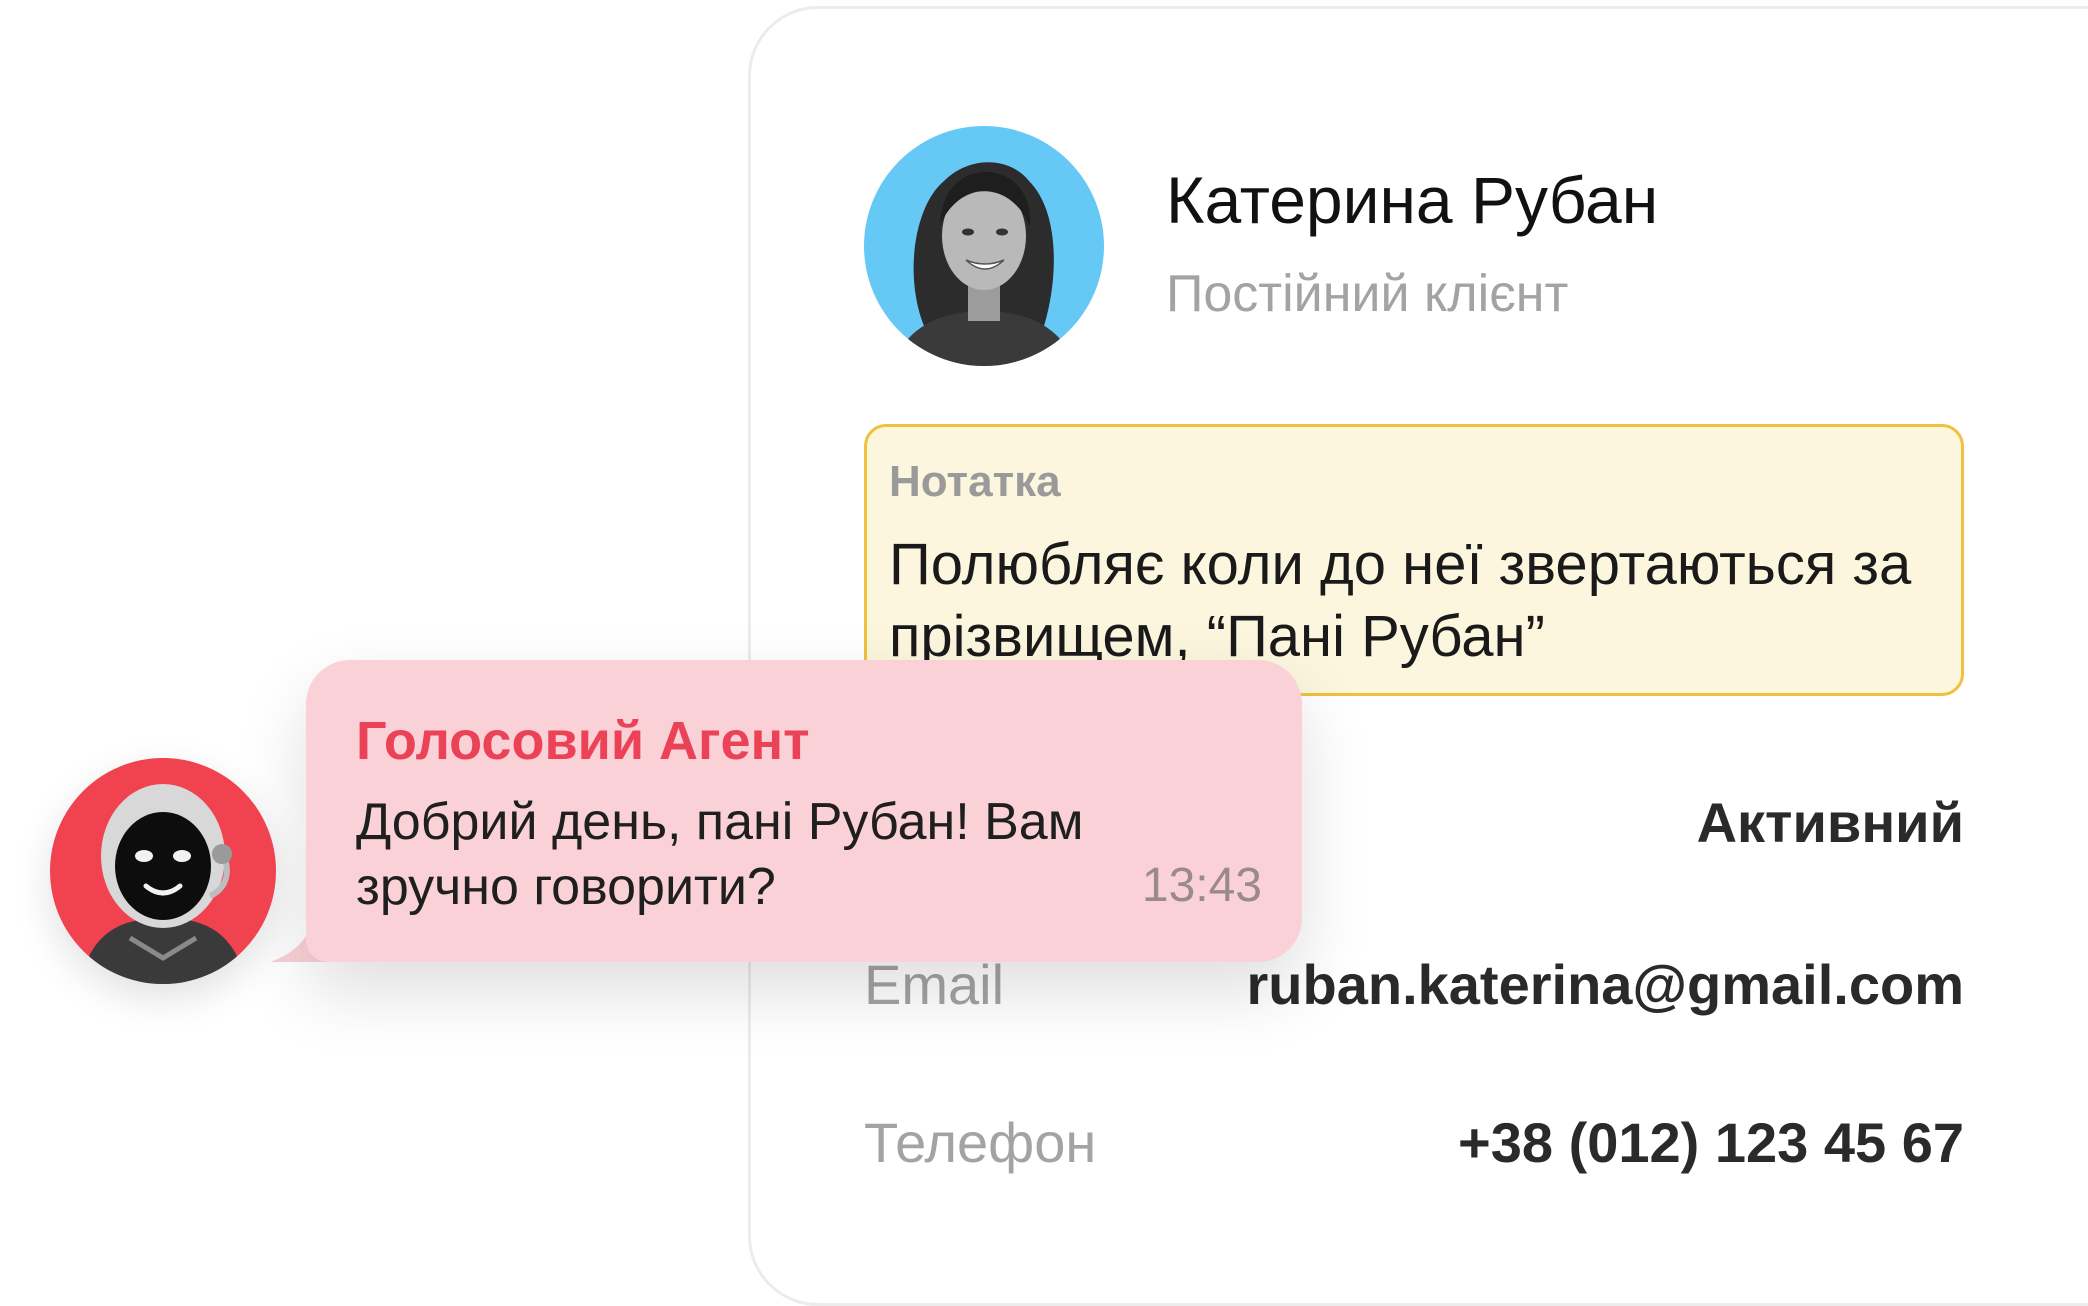 The image size is (2088, 1306). I want to click on phone-label: Телефон, so click(980, 1142).